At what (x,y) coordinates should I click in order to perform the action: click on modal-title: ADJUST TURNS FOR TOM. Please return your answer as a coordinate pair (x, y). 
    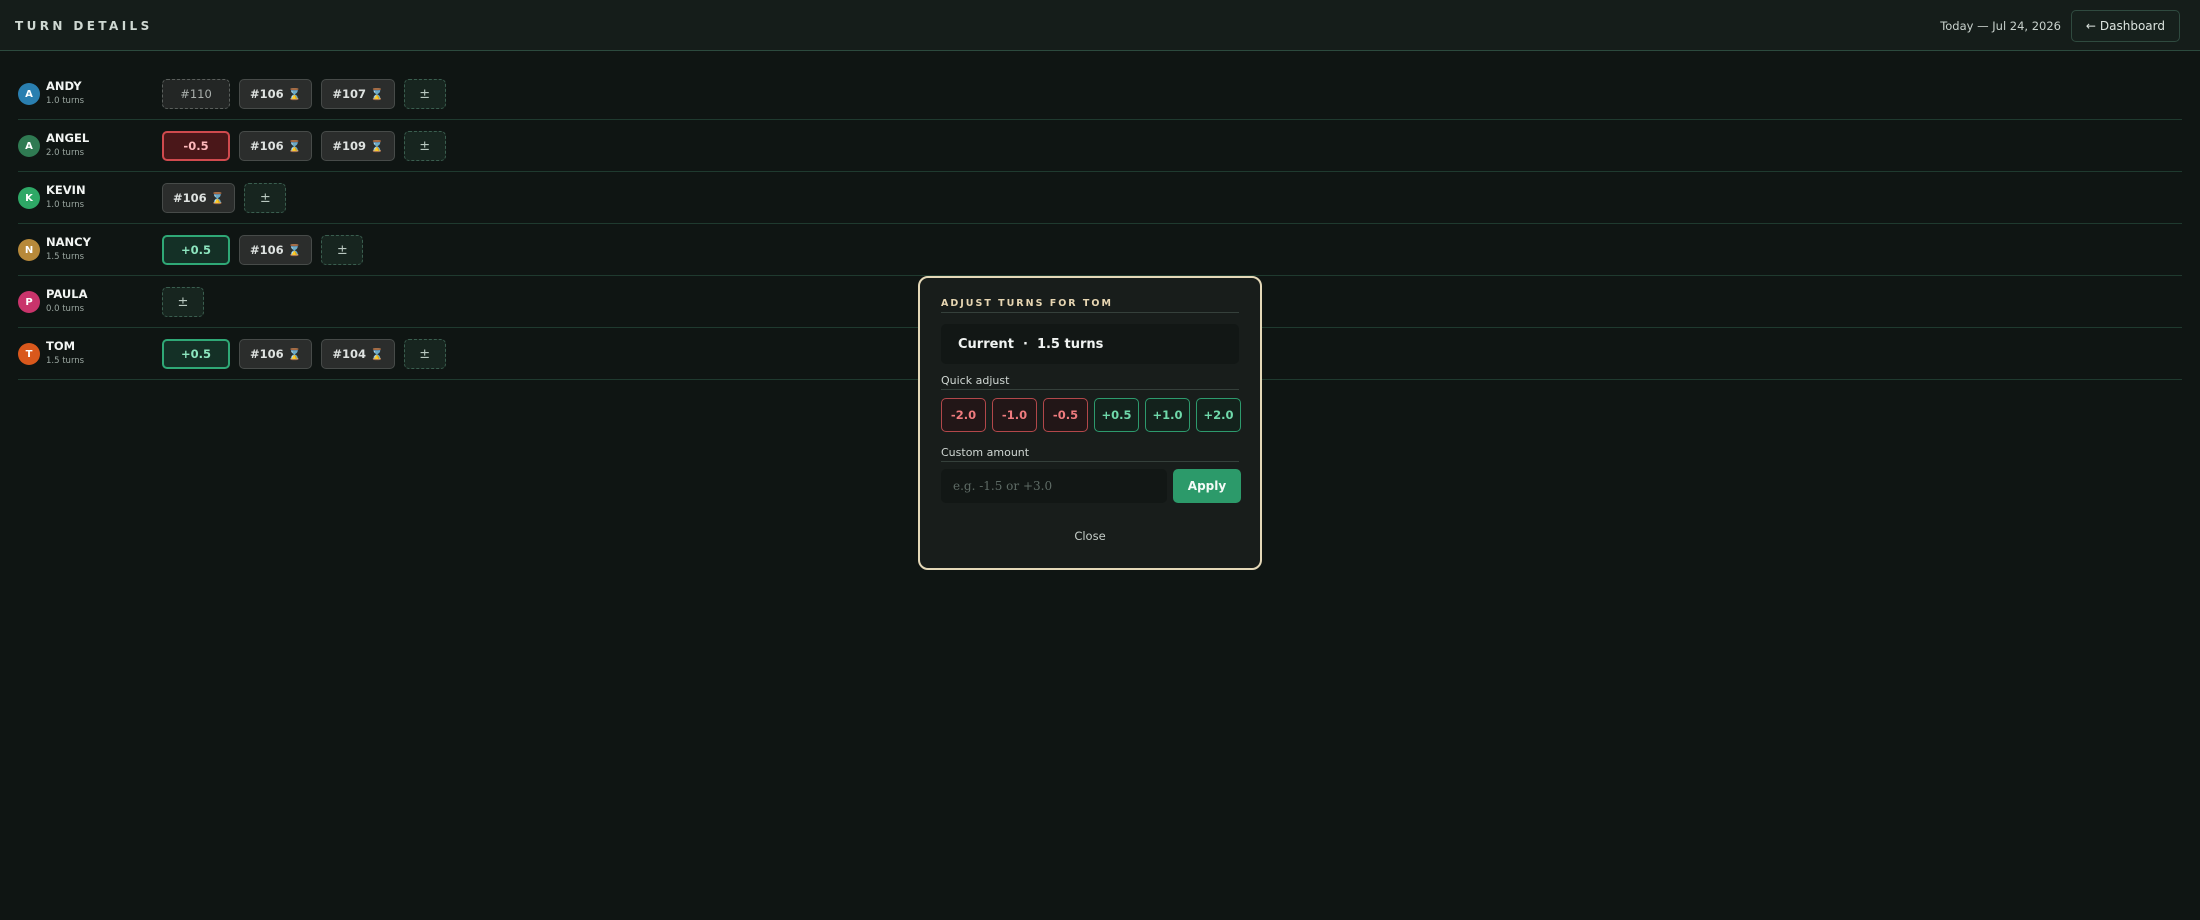
    Looking at the image, I should click on (1027, 303).